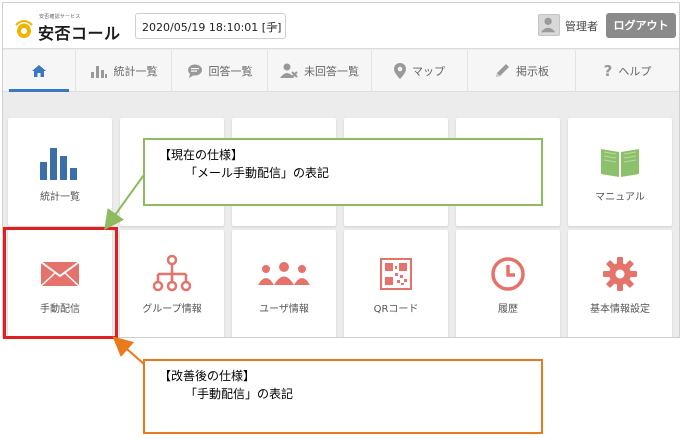  I want to click on tab-answers: 回答一覧, so click(219, 71).